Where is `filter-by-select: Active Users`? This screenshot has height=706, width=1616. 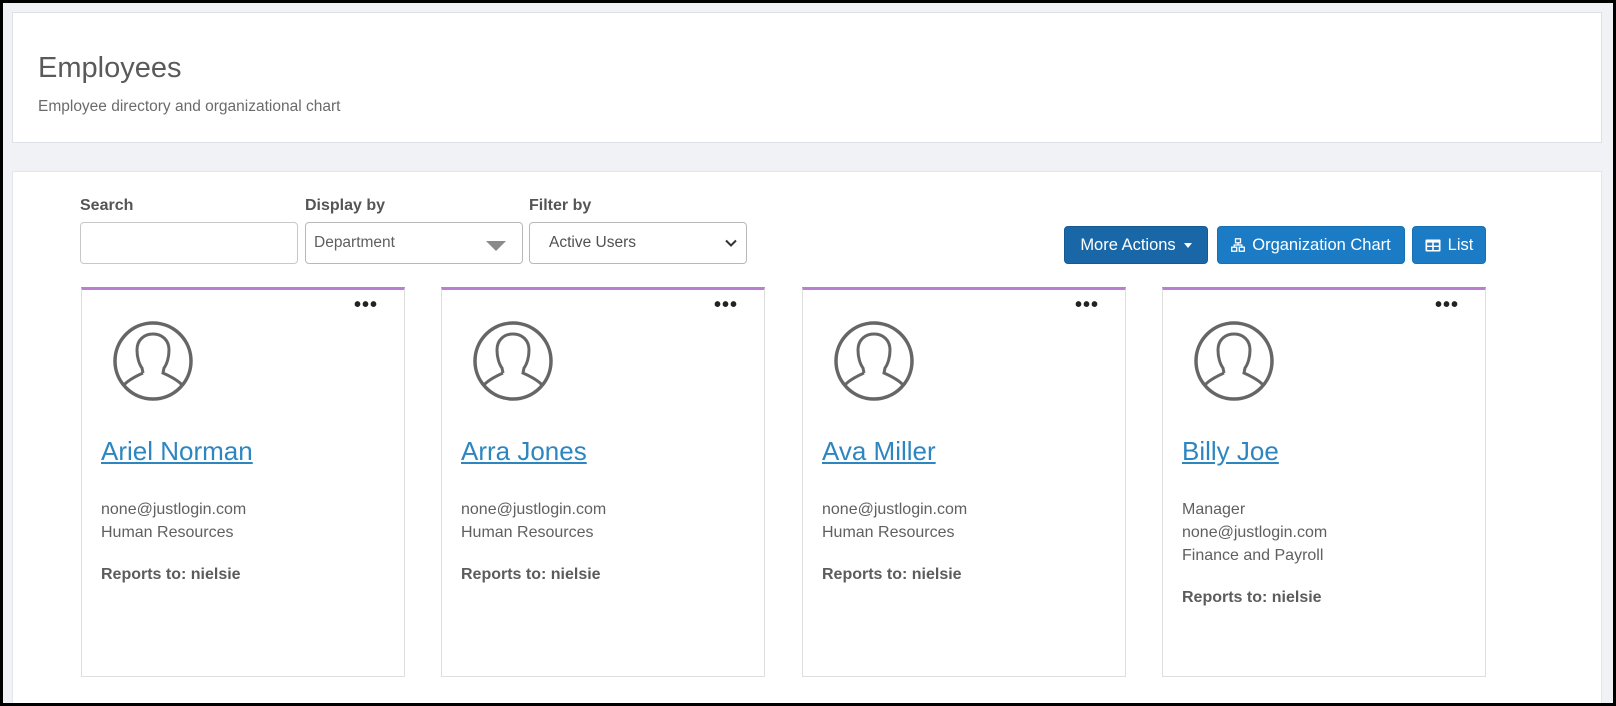
filter-by-select: Active Users is located at coordinates (638, 243).